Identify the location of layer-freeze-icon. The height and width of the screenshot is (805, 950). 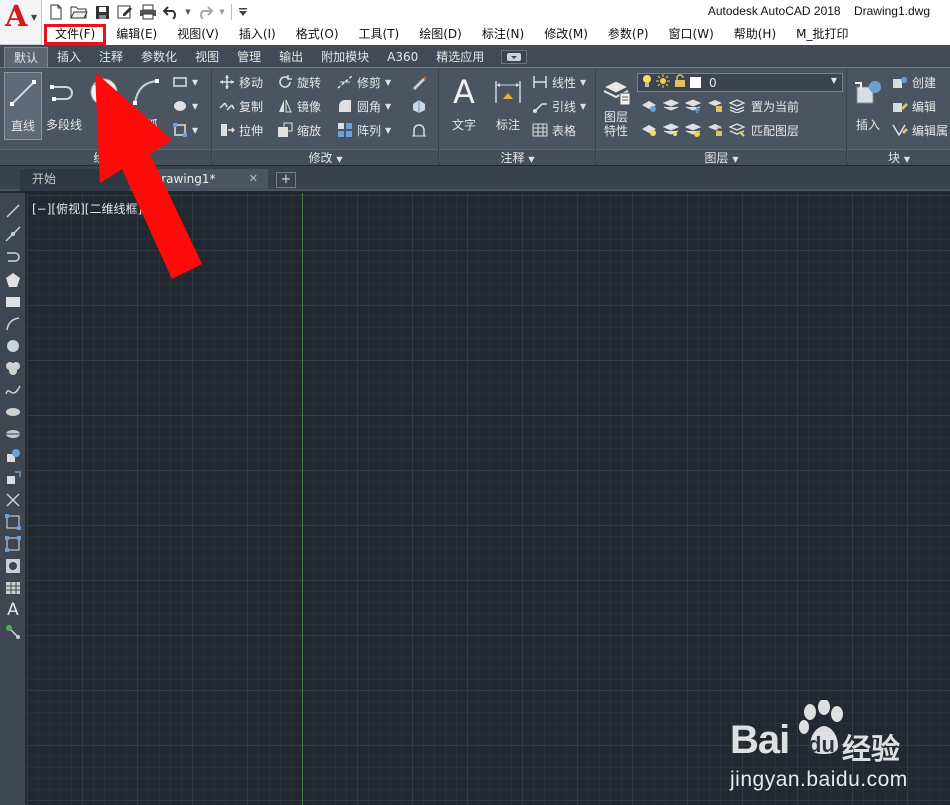
(693, 106).